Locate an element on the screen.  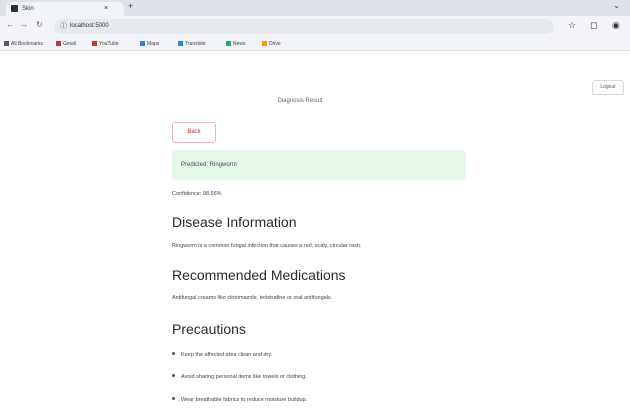
logout-button: Logout is located at coordinates (608, 87).